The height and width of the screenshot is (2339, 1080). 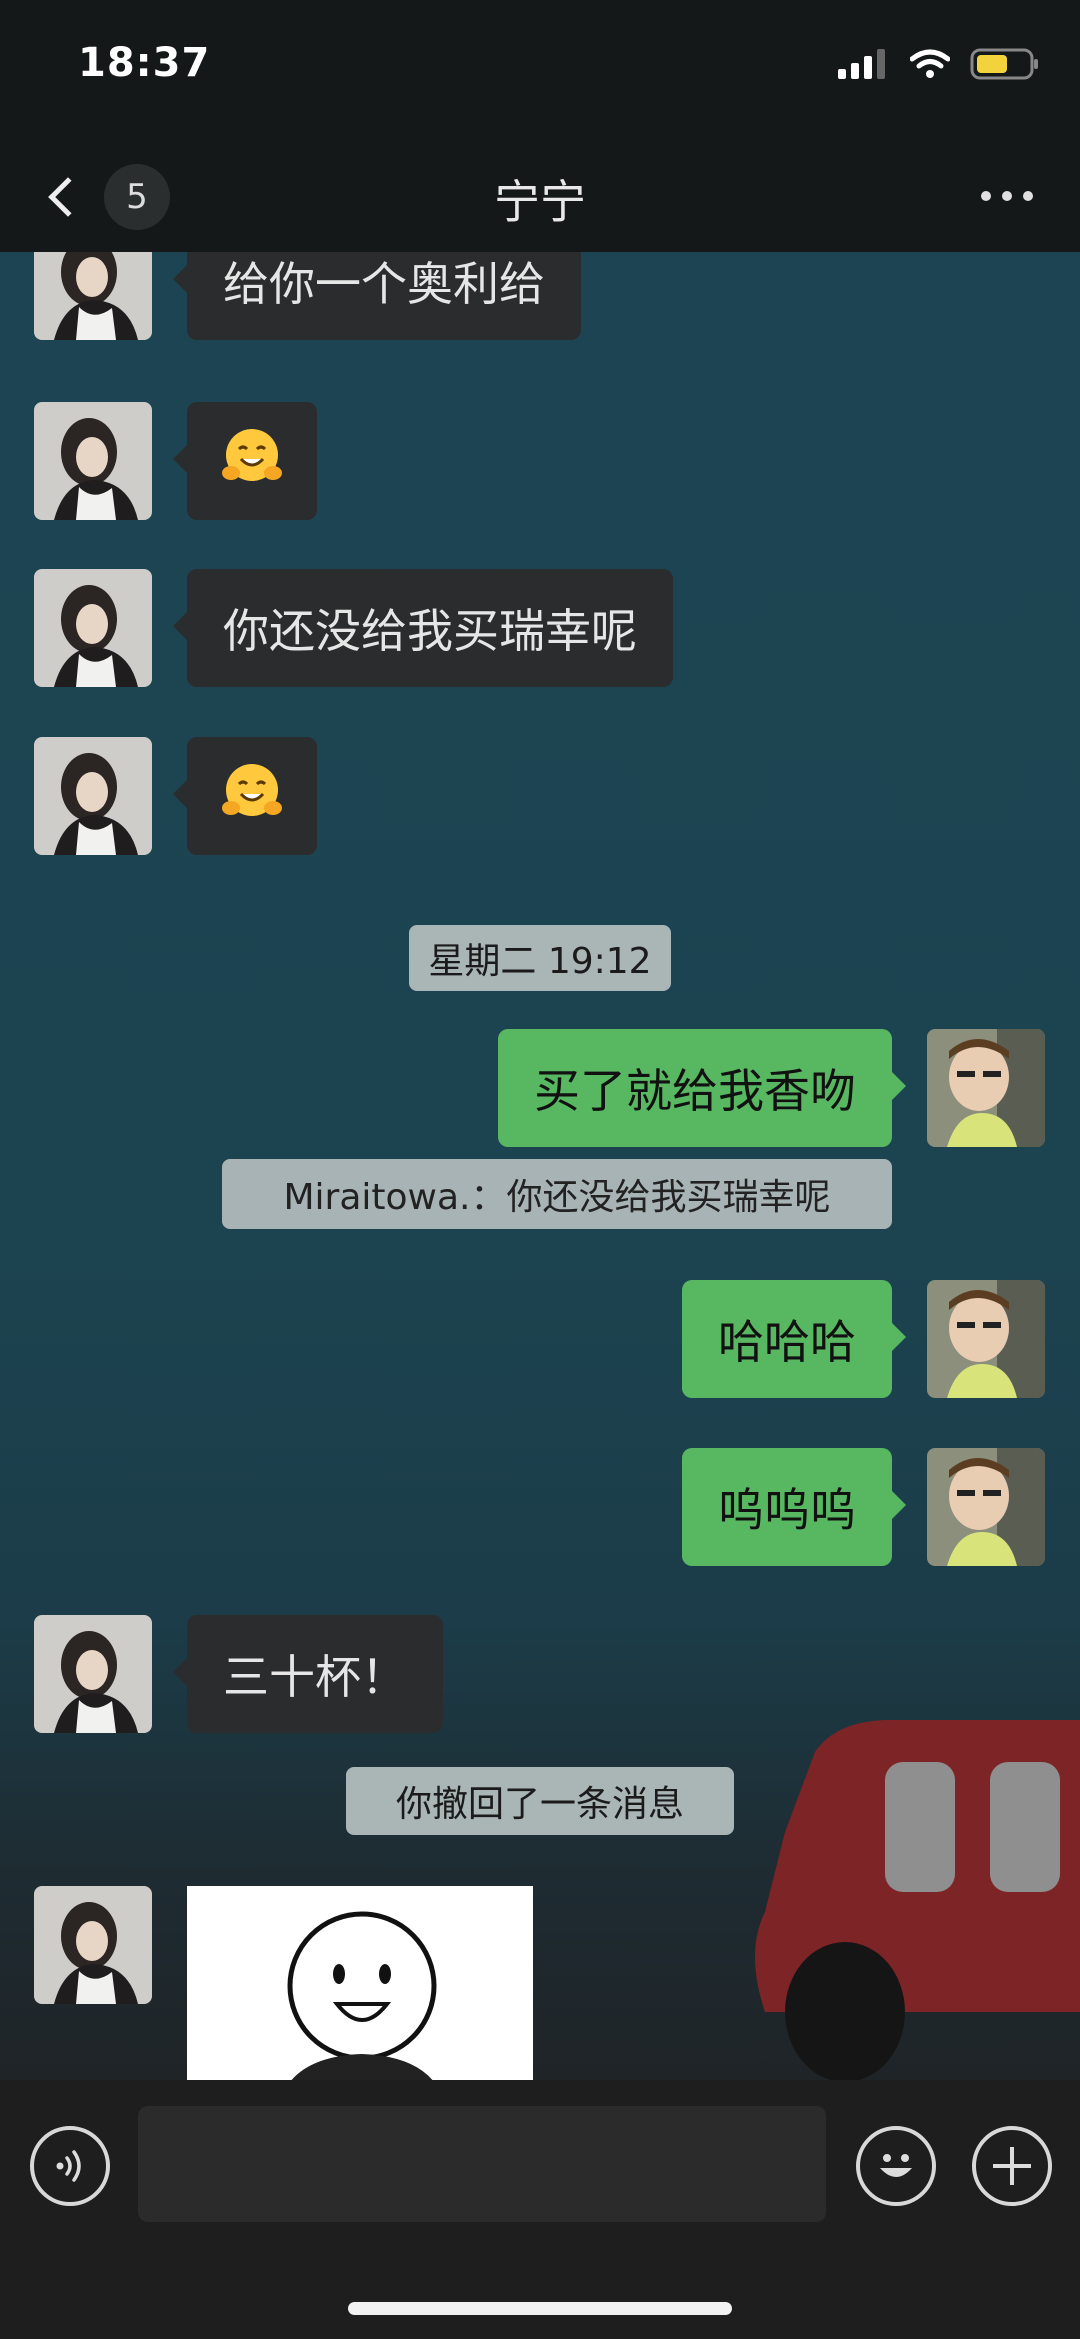 I want to click on message-bubble-outgoing: 买了就给我香吻, so click(x=702, y=1088).